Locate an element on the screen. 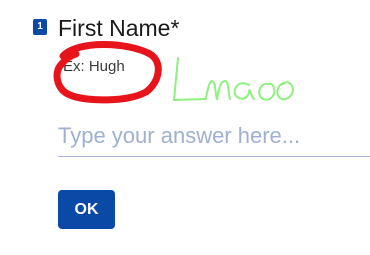 This screenshot has width=370, height=255. green-scribble-annotation is located at coordinates (233, 79).